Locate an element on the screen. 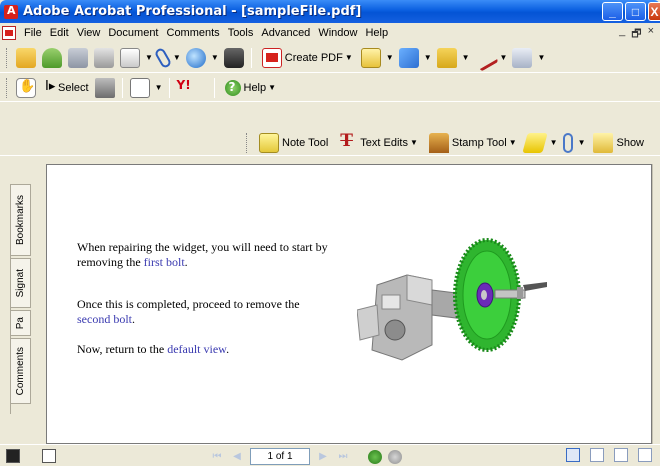 The height and width of the screenshot is (466, 660). help-button: Help ▼ is located at coordinates (250, 88).